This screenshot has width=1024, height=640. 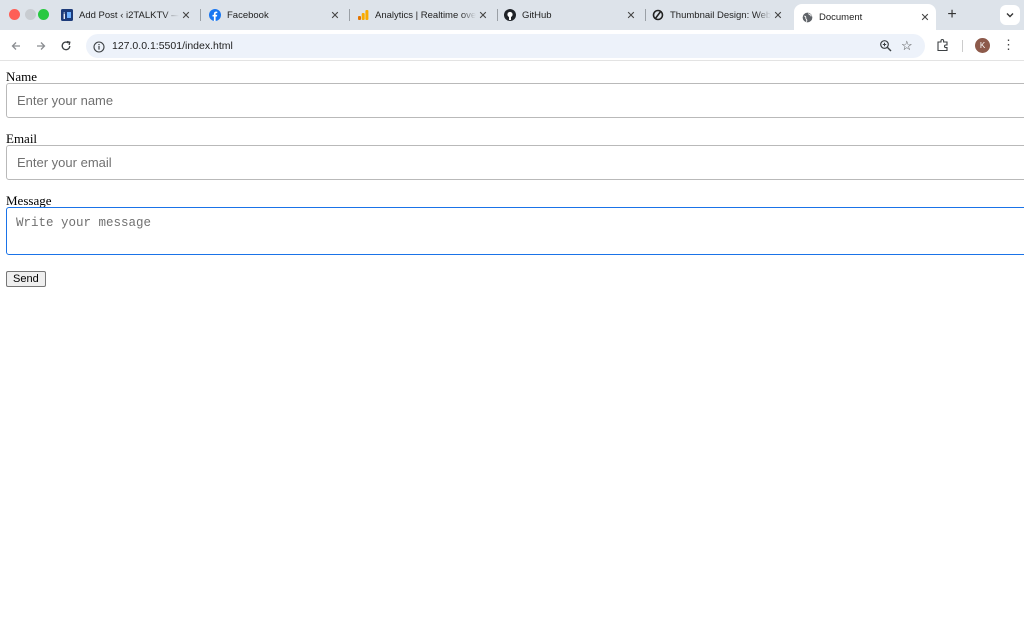 I want to click on puzzle-icon, so click(x=942, y=45).